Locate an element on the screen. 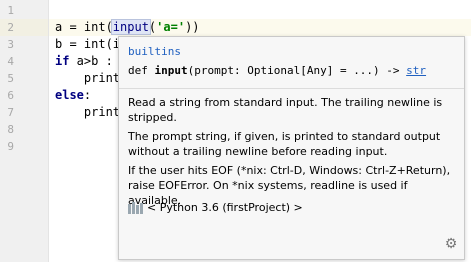  code-line-3: b = int(i is located at coordinates (87, 44).